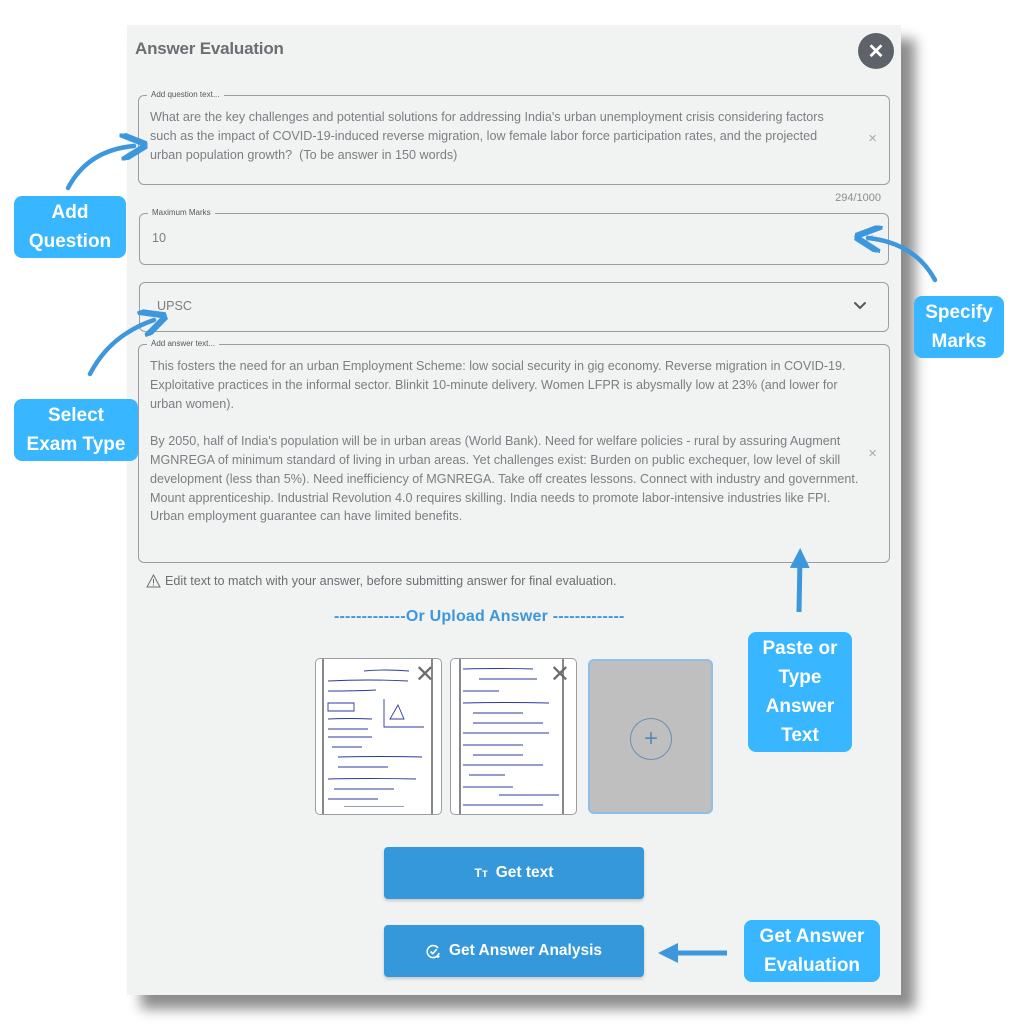 The height and width of the screenshot is (1024, 1024). I want to click on callout-get-evaluation: Get Answer Evaluation, so click(812, 951).